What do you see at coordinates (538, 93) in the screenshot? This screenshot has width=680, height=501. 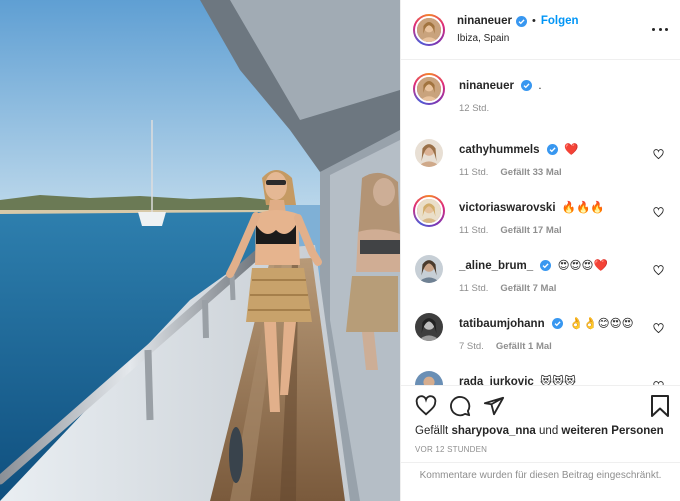 I see `caption-item: ninaneuer . 12 Std.` at bounding box center [538, 93].